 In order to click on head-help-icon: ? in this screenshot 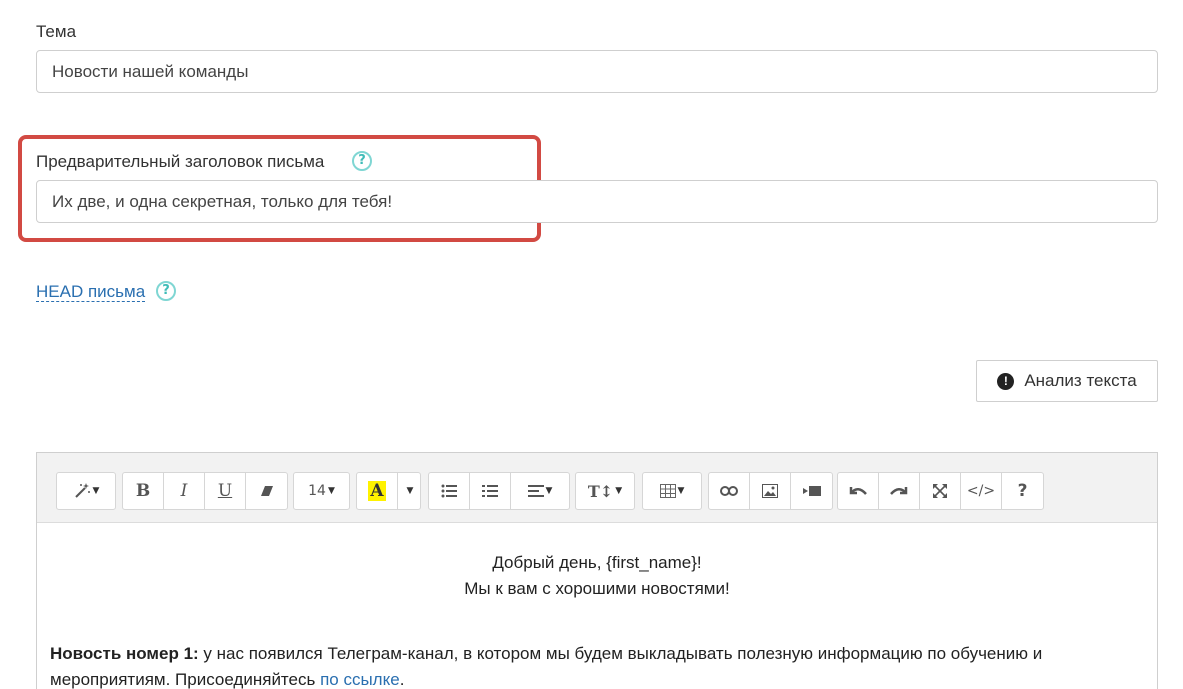, I will do `click(166, 291)`.